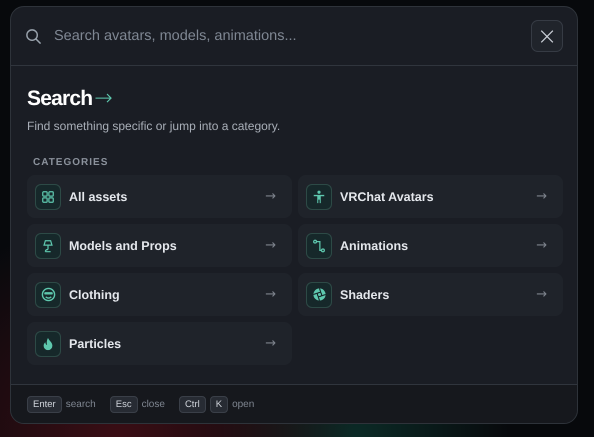  Describe the element at coordinates (48, 295) in the screenshot. I see `smile-icon` at that location.